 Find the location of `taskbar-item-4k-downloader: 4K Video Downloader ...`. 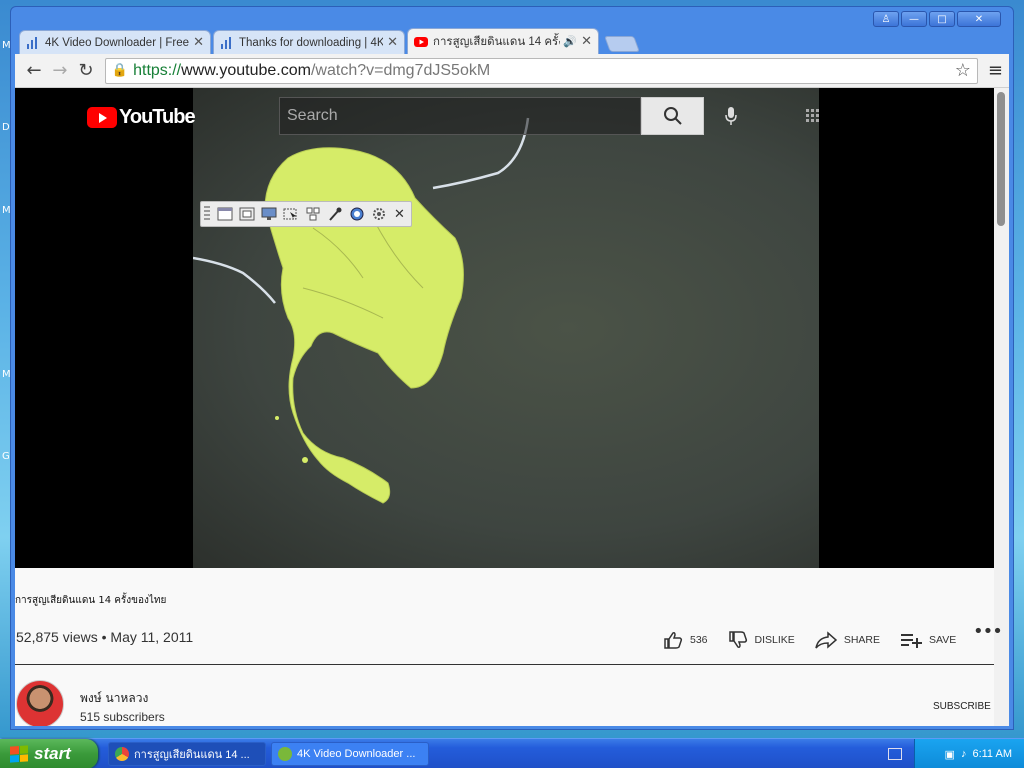

taskbar-item-4k-downloader: 4K Video Downloader ... is located at coordinates (350, 754).